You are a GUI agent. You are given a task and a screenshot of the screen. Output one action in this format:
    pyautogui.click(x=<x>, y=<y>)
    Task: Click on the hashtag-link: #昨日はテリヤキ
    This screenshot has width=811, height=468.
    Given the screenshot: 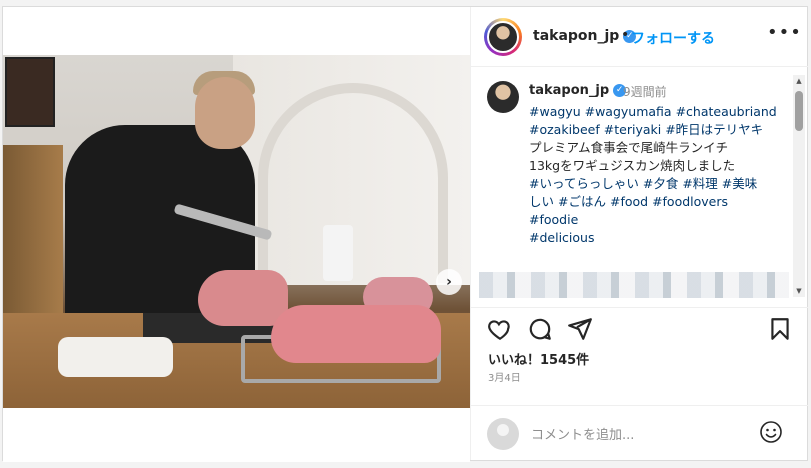 What is the action you would take?
    pyautogui.click(x=714, y=129)
    